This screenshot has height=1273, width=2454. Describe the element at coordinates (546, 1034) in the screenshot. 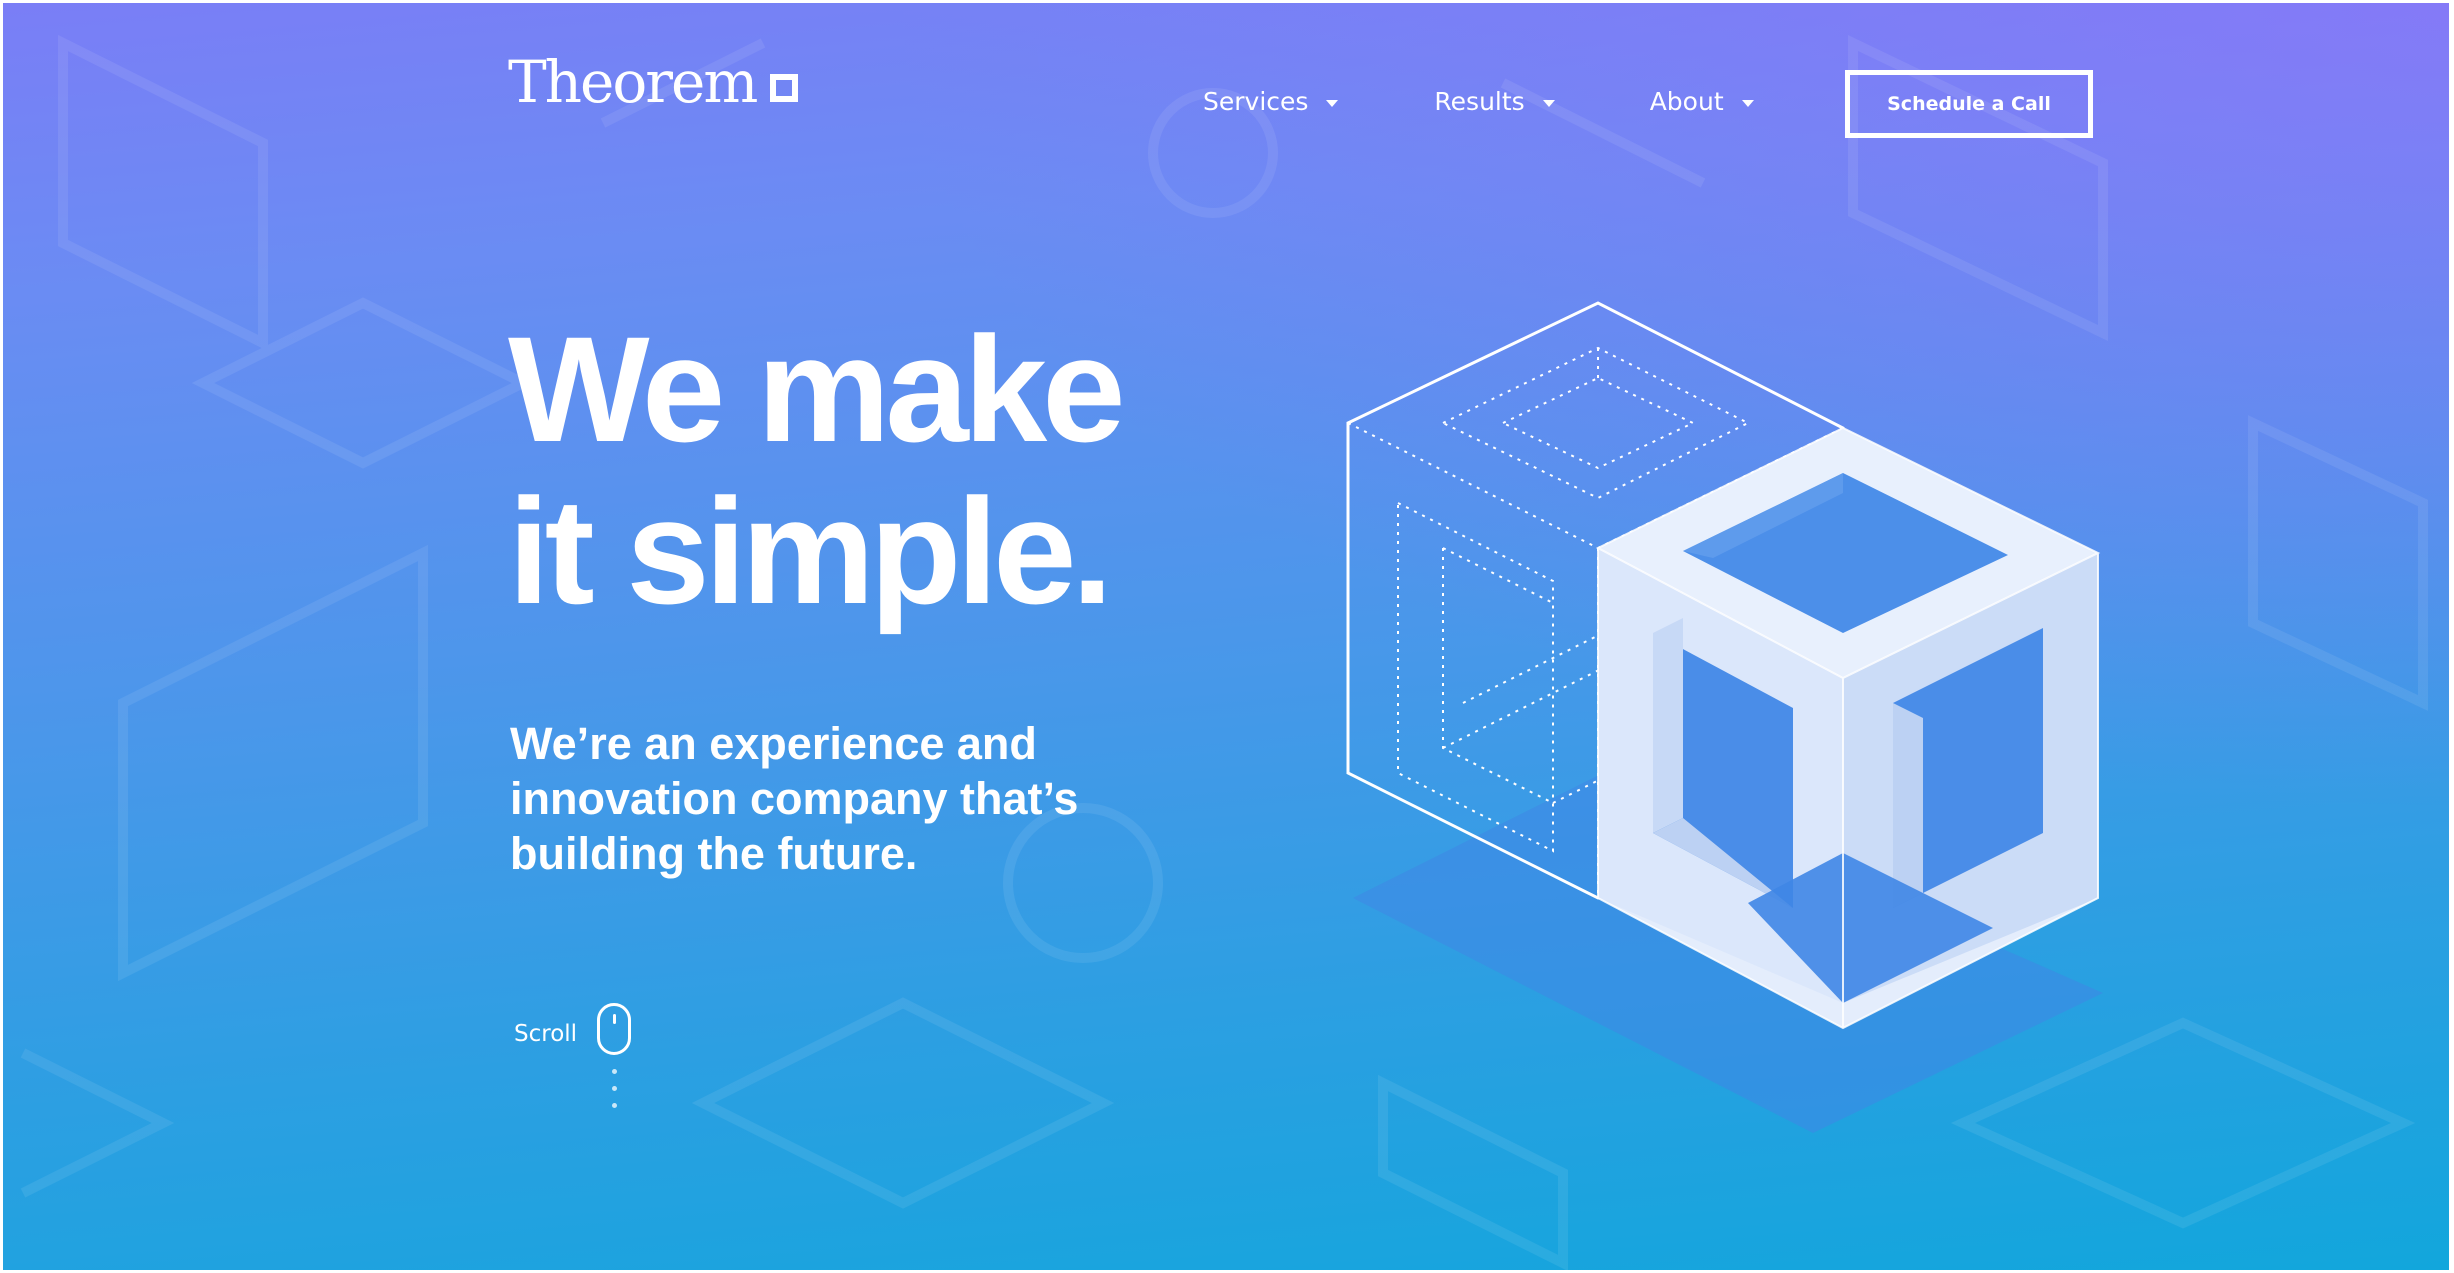

I see `scroll-label: Scroll` at that location.